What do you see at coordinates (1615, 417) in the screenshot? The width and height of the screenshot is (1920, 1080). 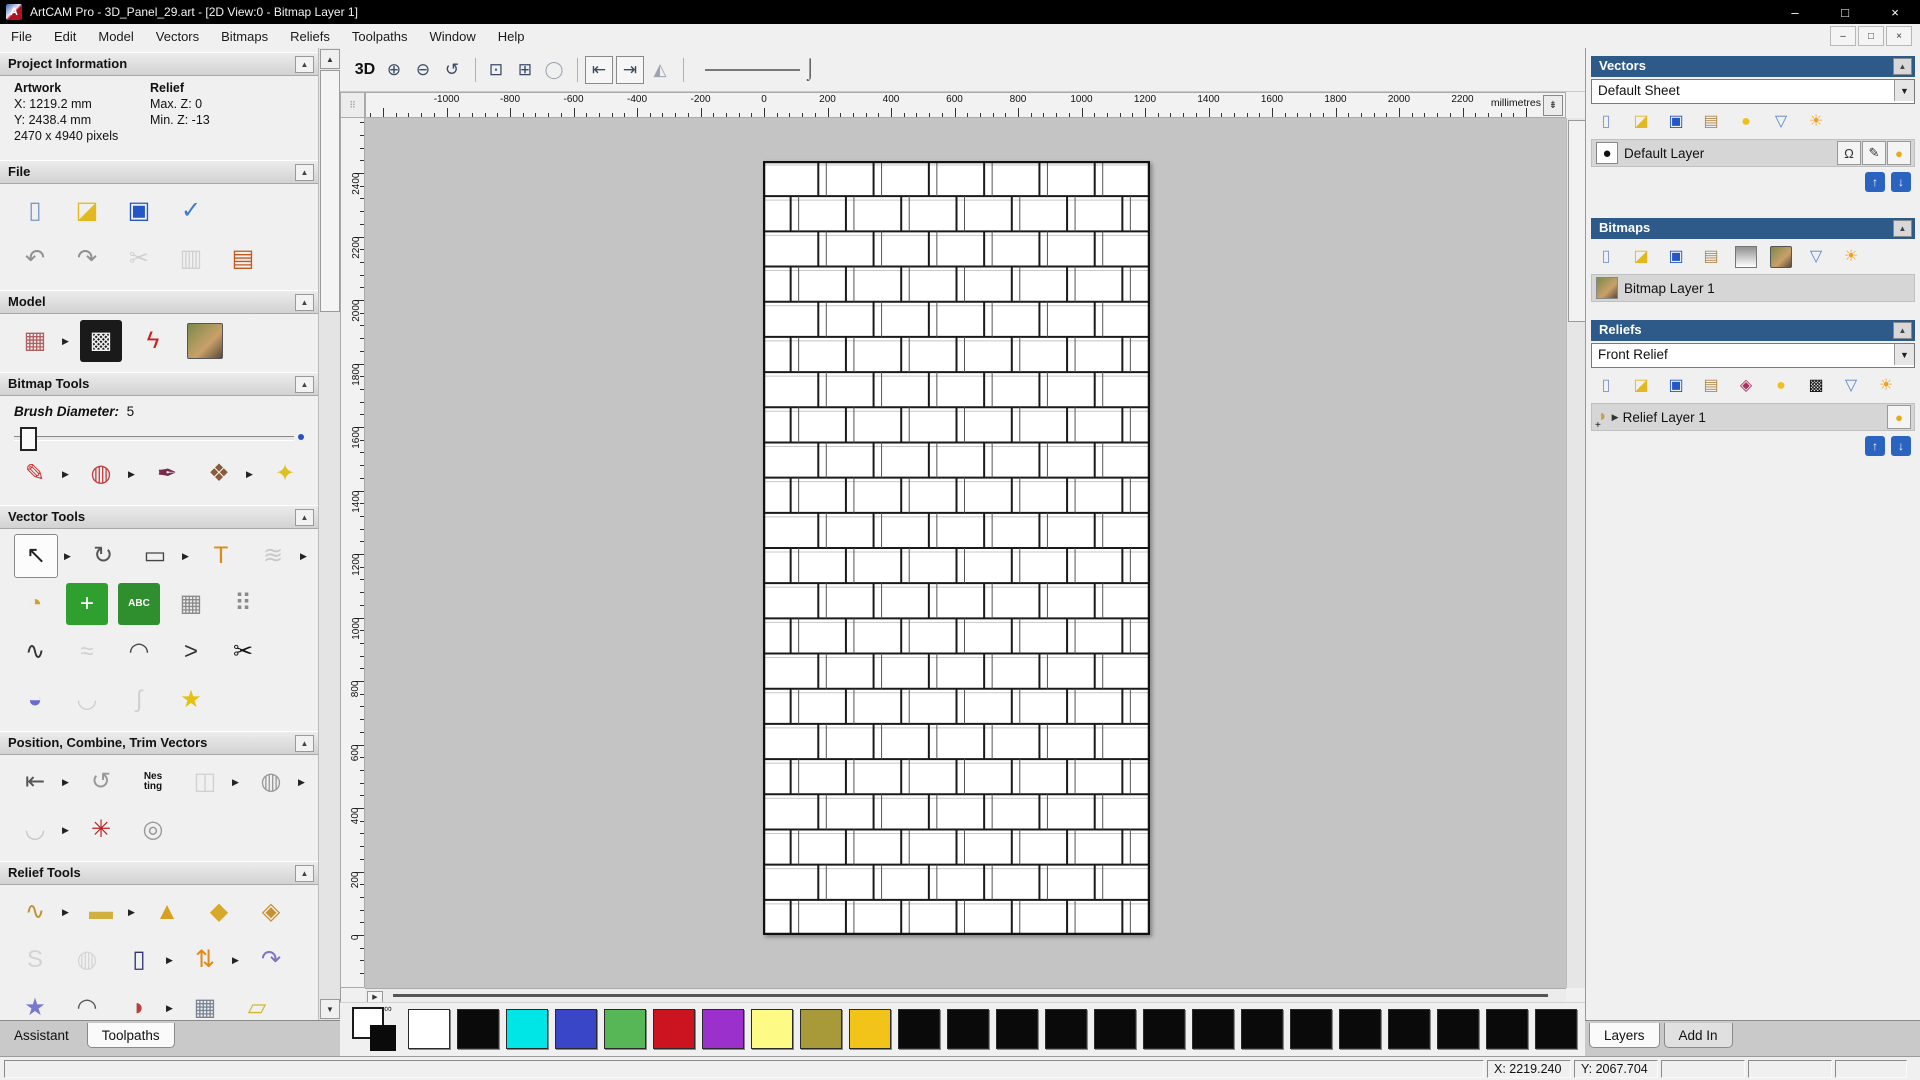 I see `expander-icon: ▶` at bounding box center [1615, 417].